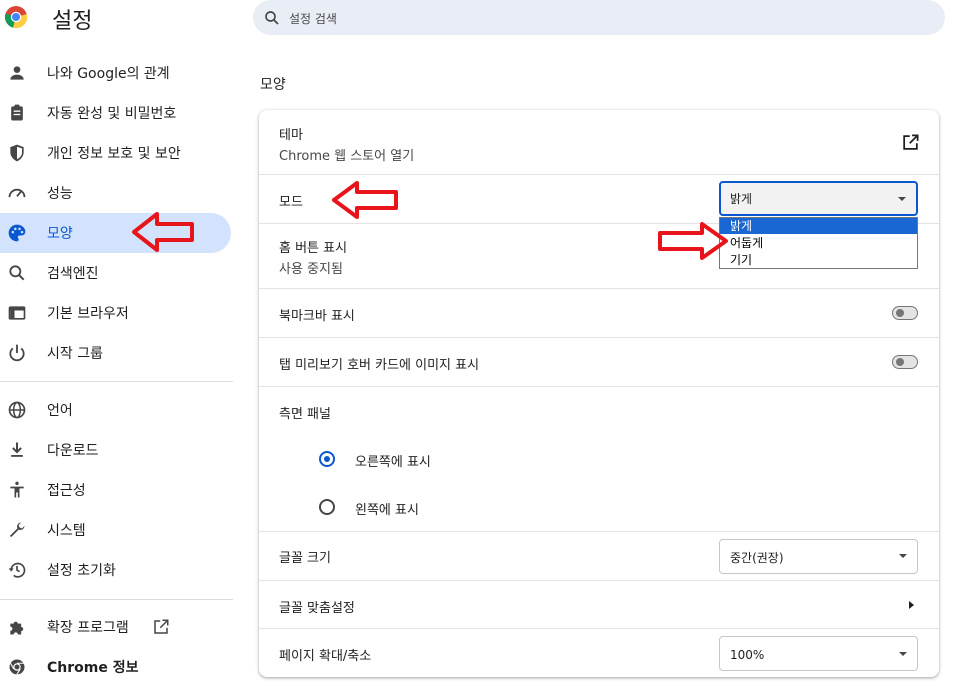 This screenshot has height=695, width=959. What do you see at coordinates (17, 313) in the screenshot?
I see `browser-icon` at bounding box center [17, 313].